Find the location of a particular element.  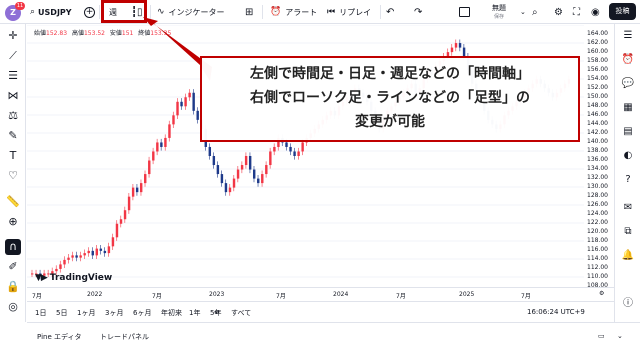

horizontal-lines-icon: ☰ is located at coordinates (13, 76).